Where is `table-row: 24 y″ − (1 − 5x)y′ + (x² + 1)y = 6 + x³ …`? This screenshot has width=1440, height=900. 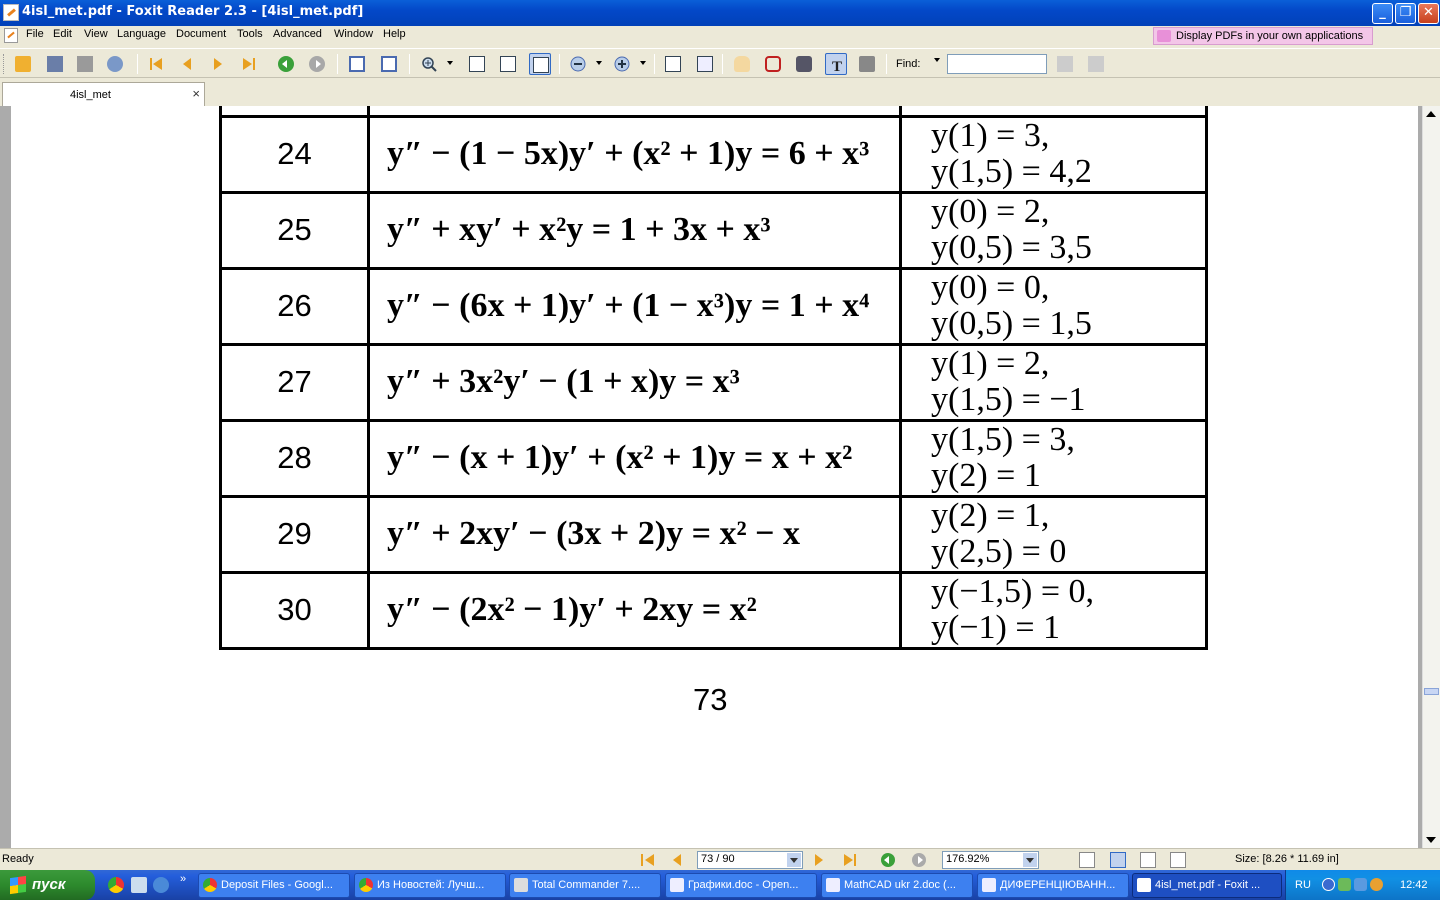
table-row: 24 y″ − (1 − 5x)y′ + (x² + 1)y = 6 + x³ … is located at coordinates (713, 154).